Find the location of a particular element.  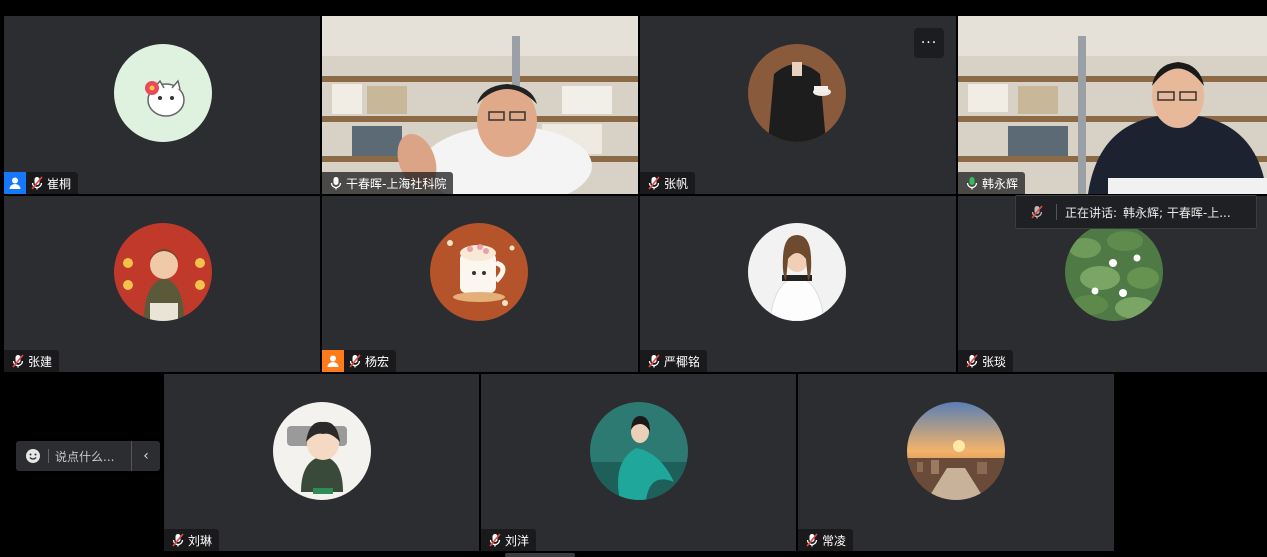

video-tile-liulin: 刘琳 is located at coordinates (321, 462).